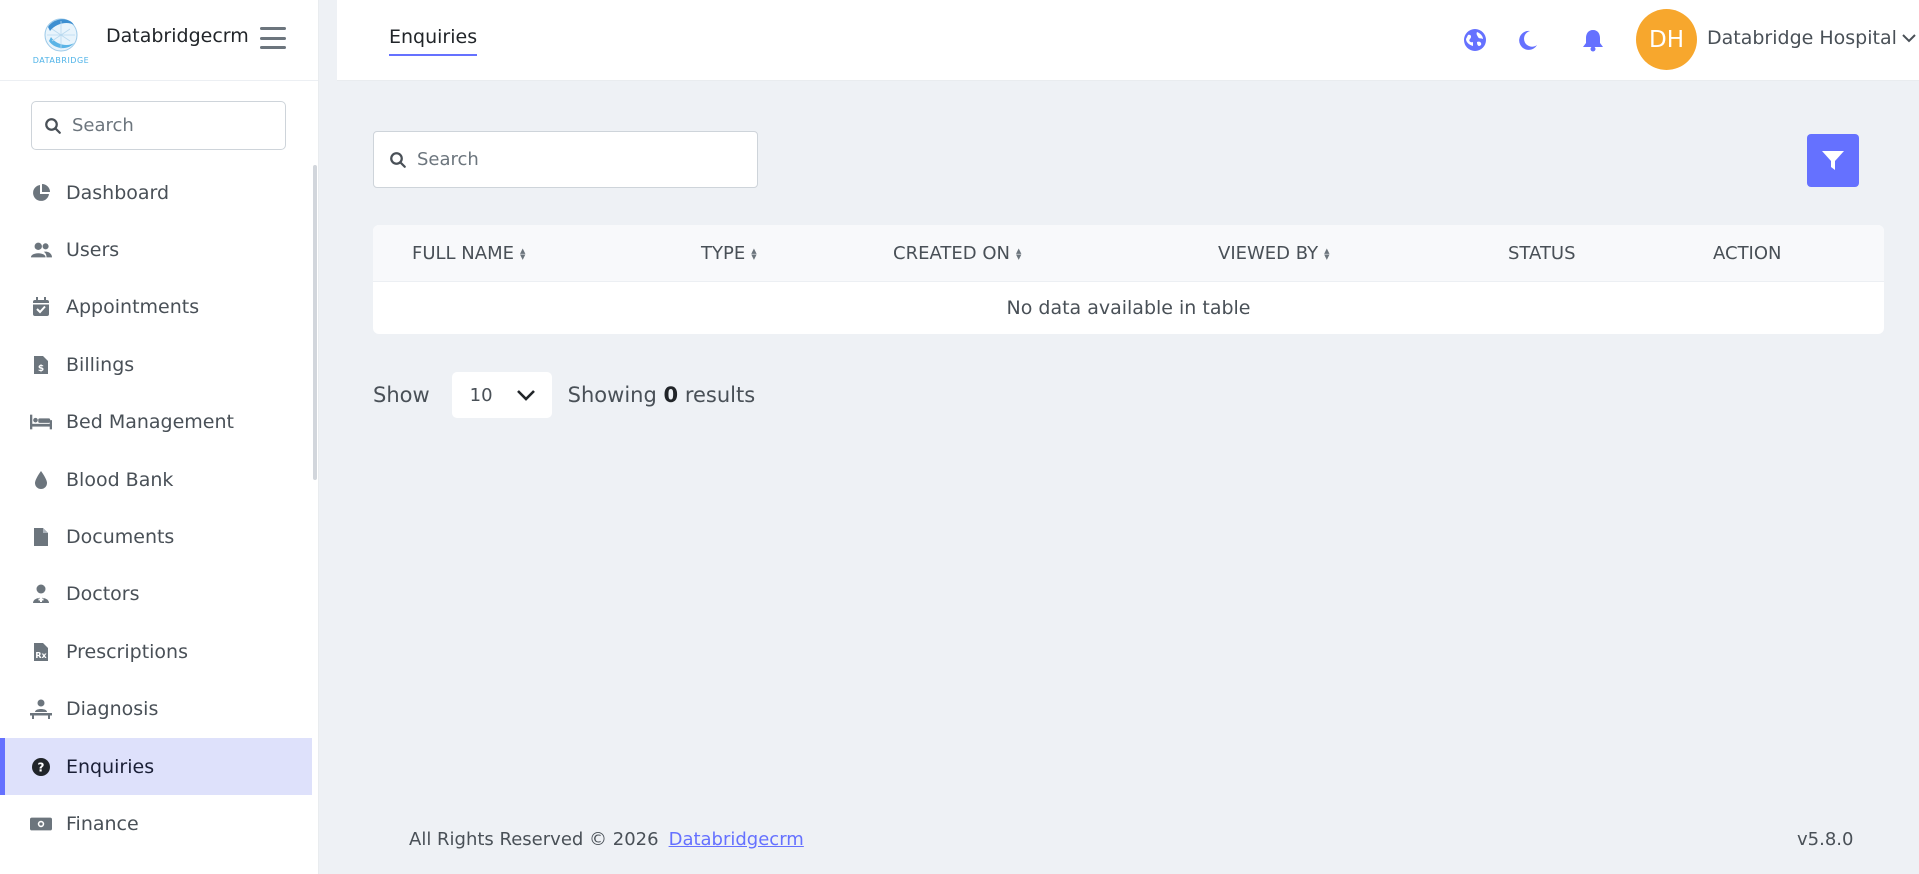 The height and width of the screenshot is (874, 1919). What do you see at coordinates (41, 709) in the screenshot?
I see `diagnosis-icon` at bounding box center [41, 709].